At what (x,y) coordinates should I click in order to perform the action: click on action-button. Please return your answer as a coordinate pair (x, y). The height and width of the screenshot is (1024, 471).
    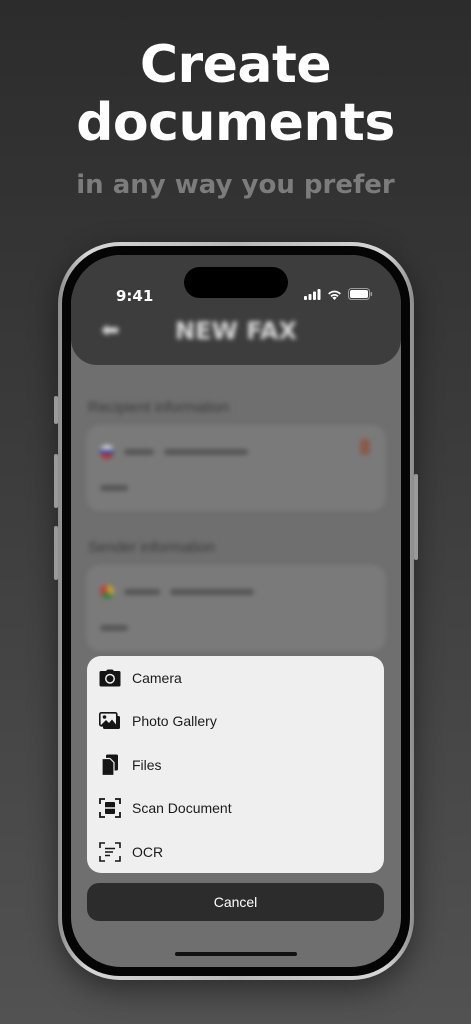
    Looking at the image, I should click on (56, 410).